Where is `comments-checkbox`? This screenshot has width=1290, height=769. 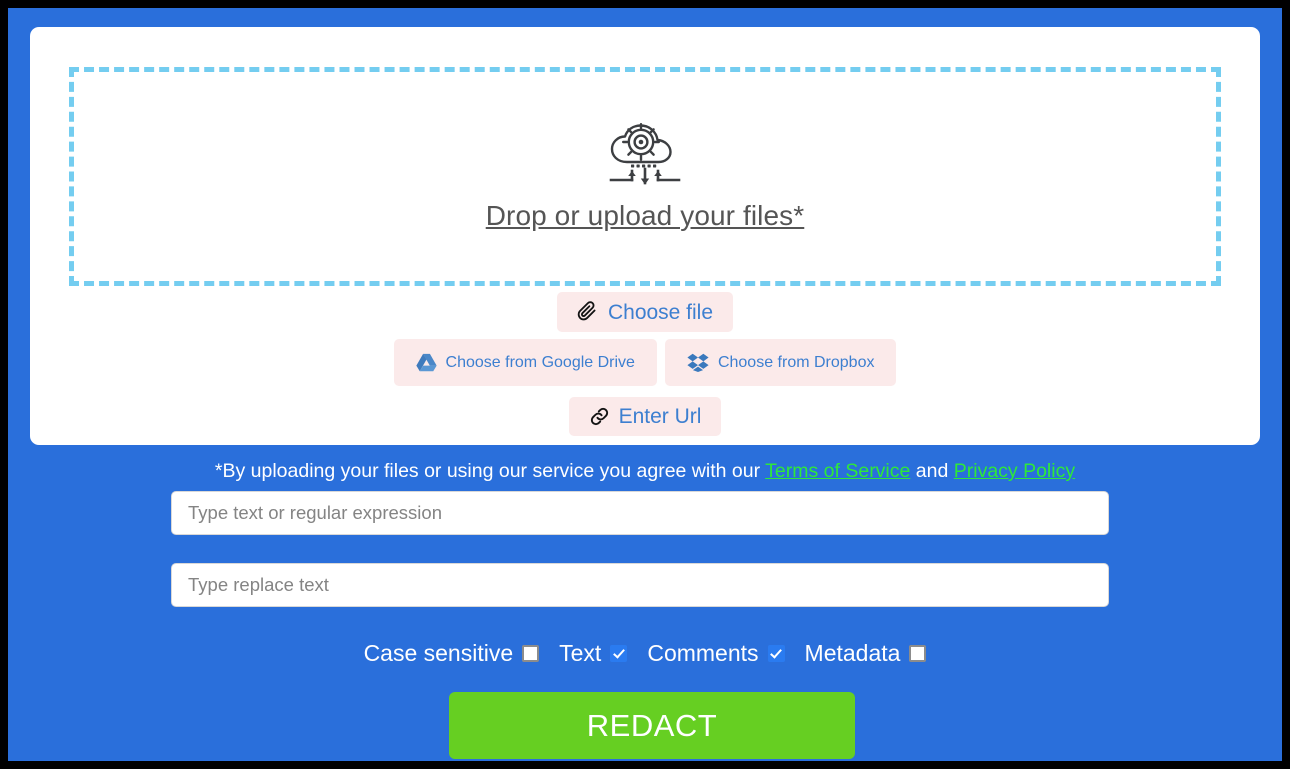
comments-checkbox is located at coordinates (776, 653).